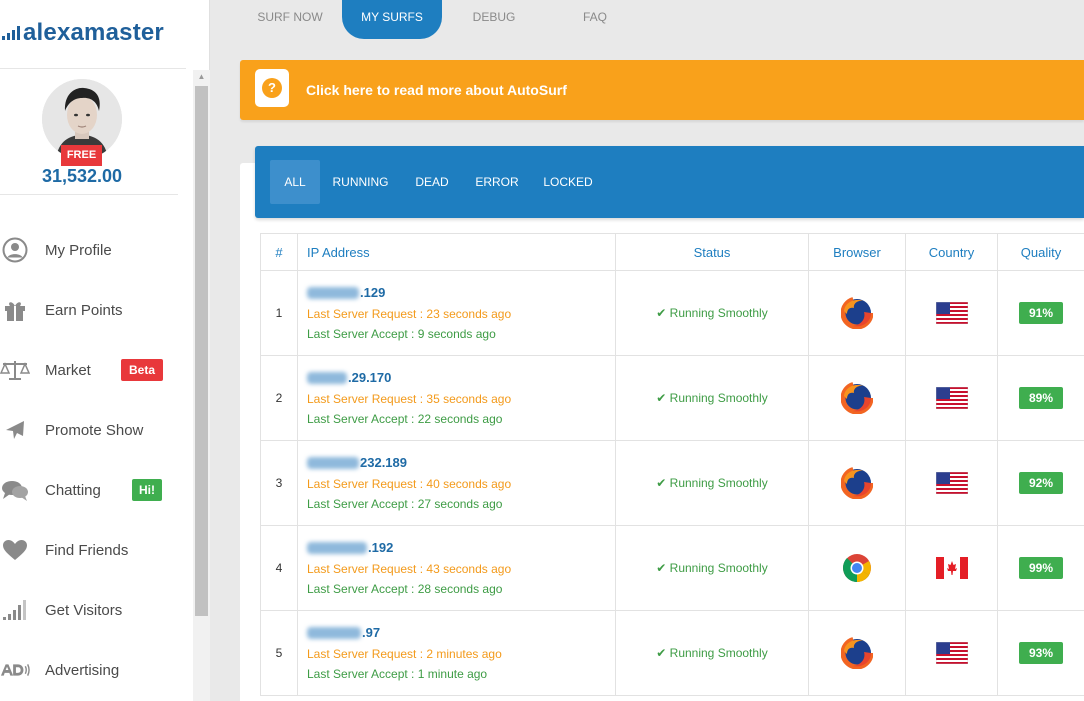 Image resolution: width=1084 pixels, height=701 pixels. I want to click on sidebar-item-label: Chatting, so click(73, 490).